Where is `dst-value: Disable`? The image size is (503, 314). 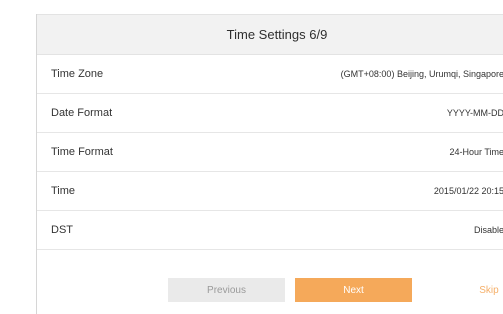 dst-value: Disable is located at coordinates (488, 230).